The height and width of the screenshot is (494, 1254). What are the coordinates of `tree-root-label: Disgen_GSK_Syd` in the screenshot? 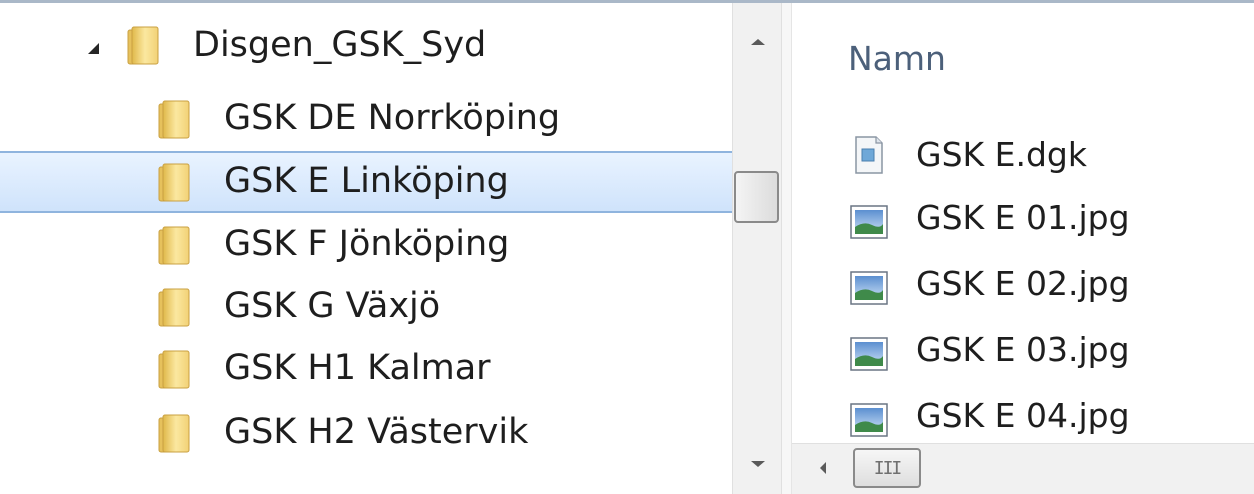 It's located at (339, 45).